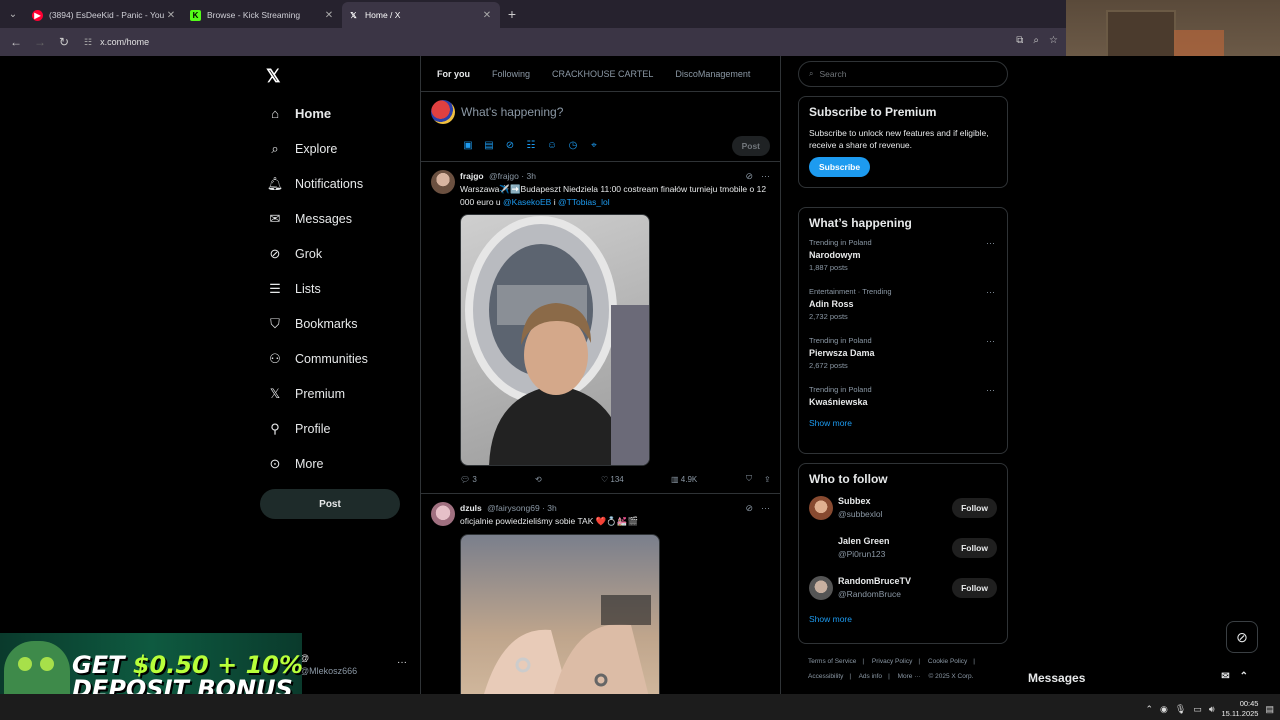 Image resolution: width=1280 pixels, height=720 pixels. What do you see at coordinates (330, 504) in the screenshot?
I see `post-button: Post` at bounding box center [330, 504].